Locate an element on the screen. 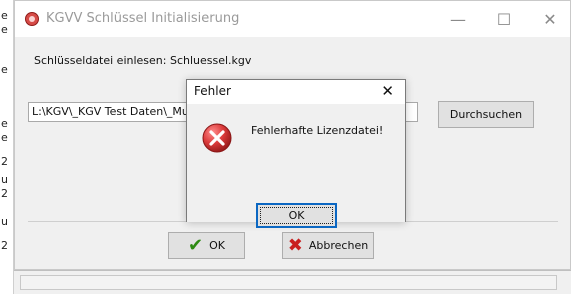 The image size is (571, 294). ok-button-label: OK is located at coordinates (217, 245).